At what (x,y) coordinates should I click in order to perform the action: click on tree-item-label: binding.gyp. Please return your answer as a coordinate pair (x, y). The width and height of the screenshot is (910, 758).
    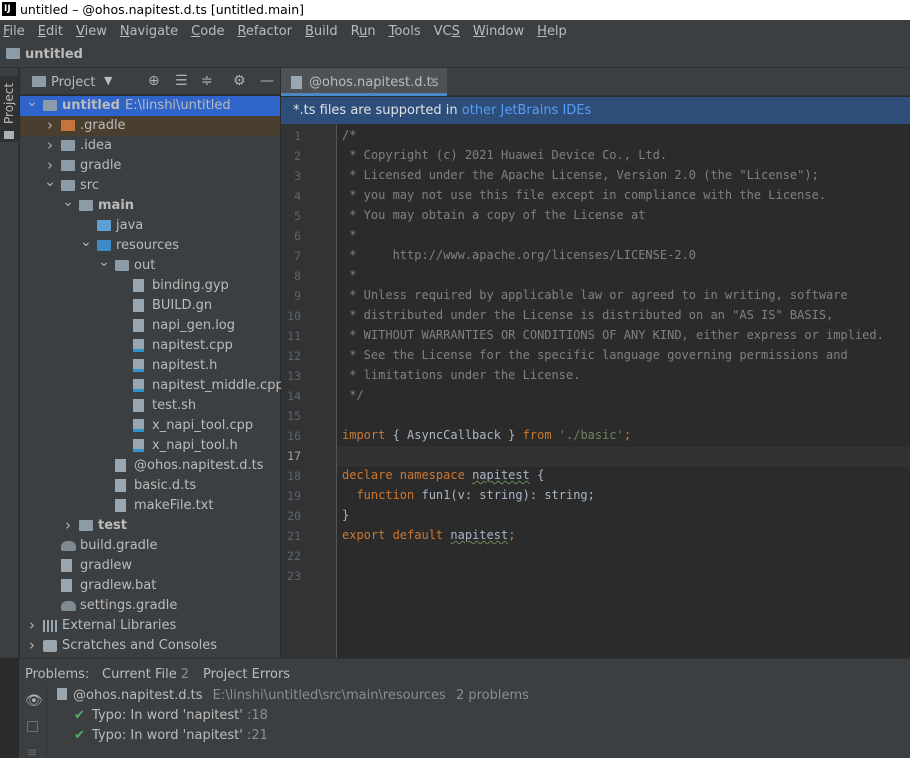
    Looking at the image, I should click on (190, 285).